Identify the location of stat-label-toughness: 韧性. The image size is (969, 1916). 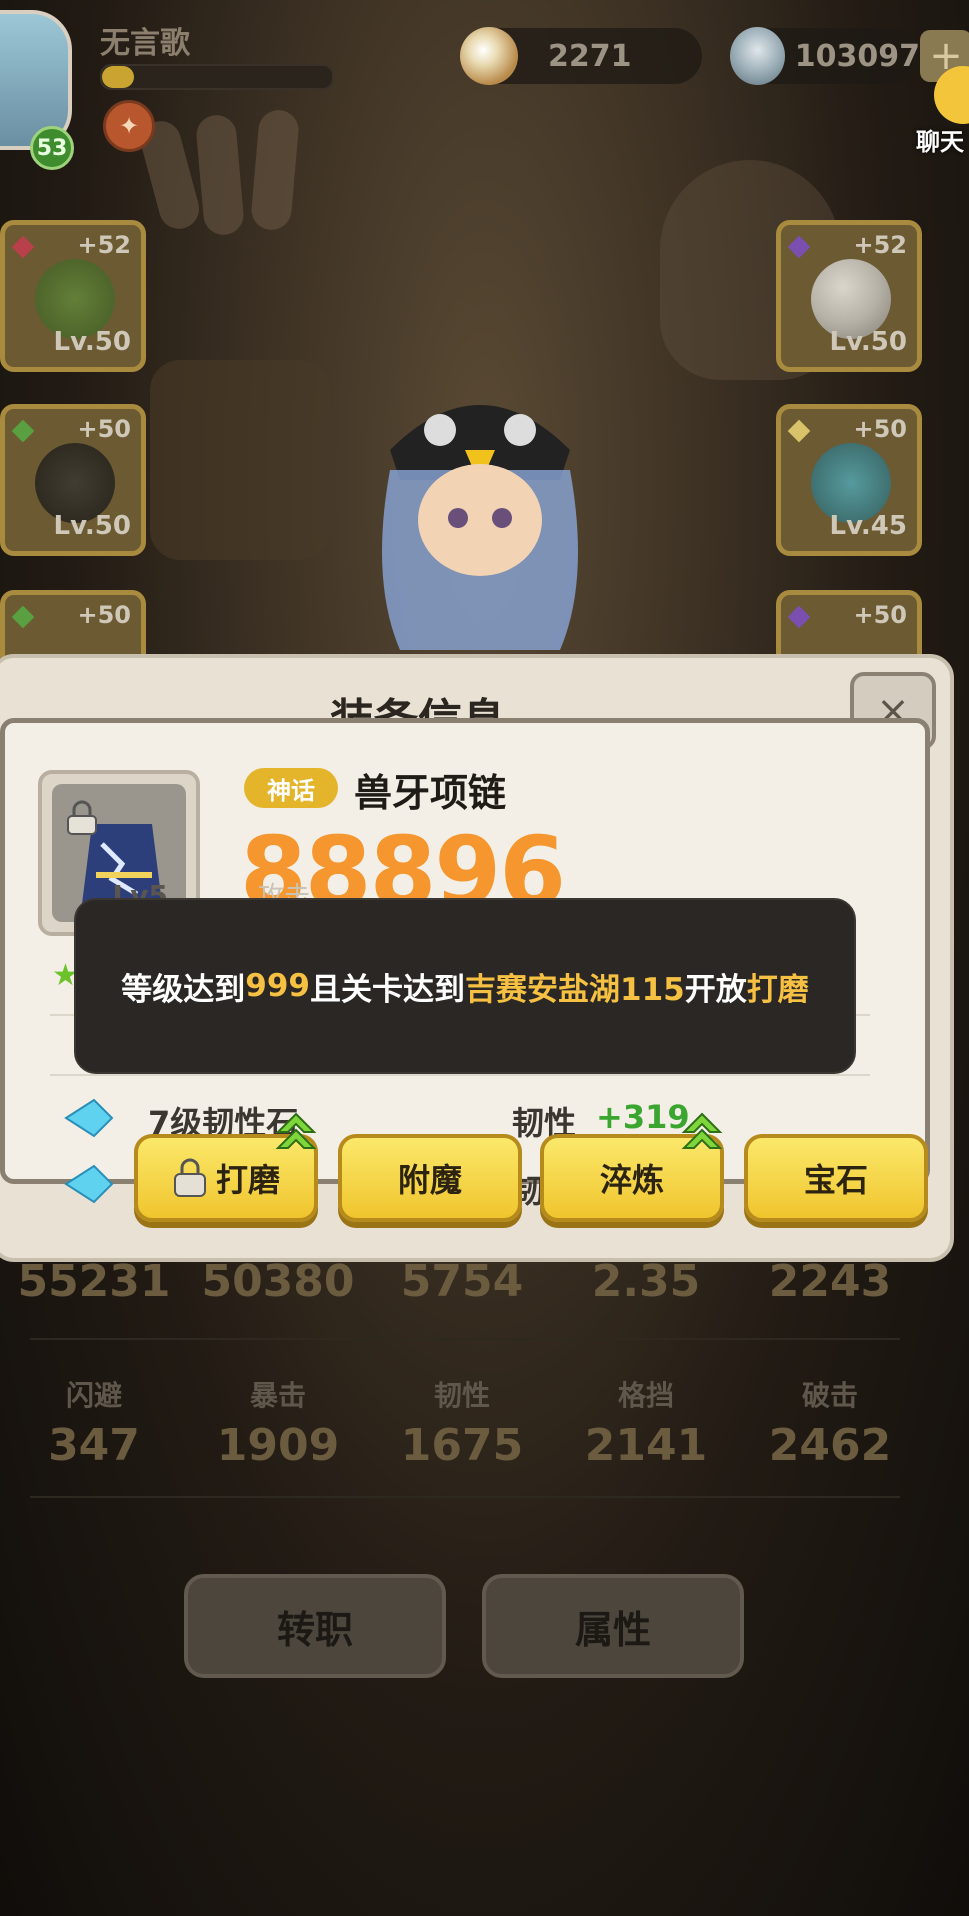
(461, 1395).